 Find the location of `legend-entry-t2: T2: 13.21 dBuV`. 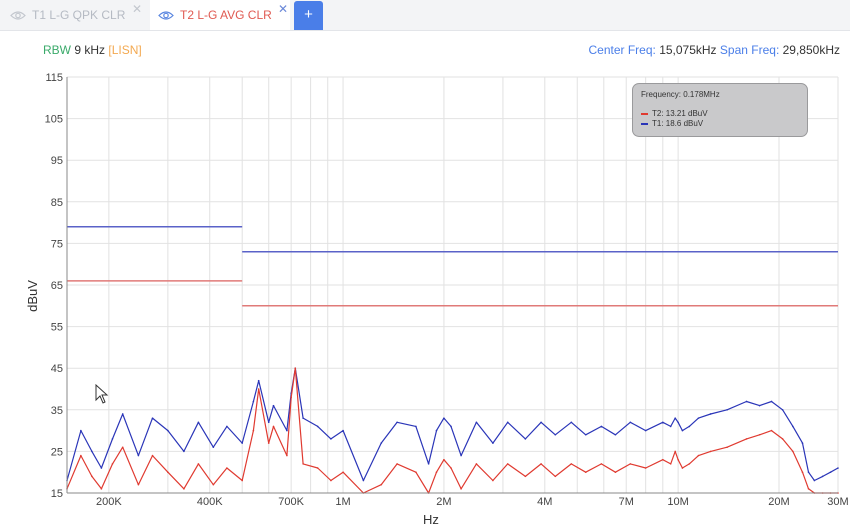

legend-entry-t2: T2: 13.21 dBuV is located at coordinates (674, 113).